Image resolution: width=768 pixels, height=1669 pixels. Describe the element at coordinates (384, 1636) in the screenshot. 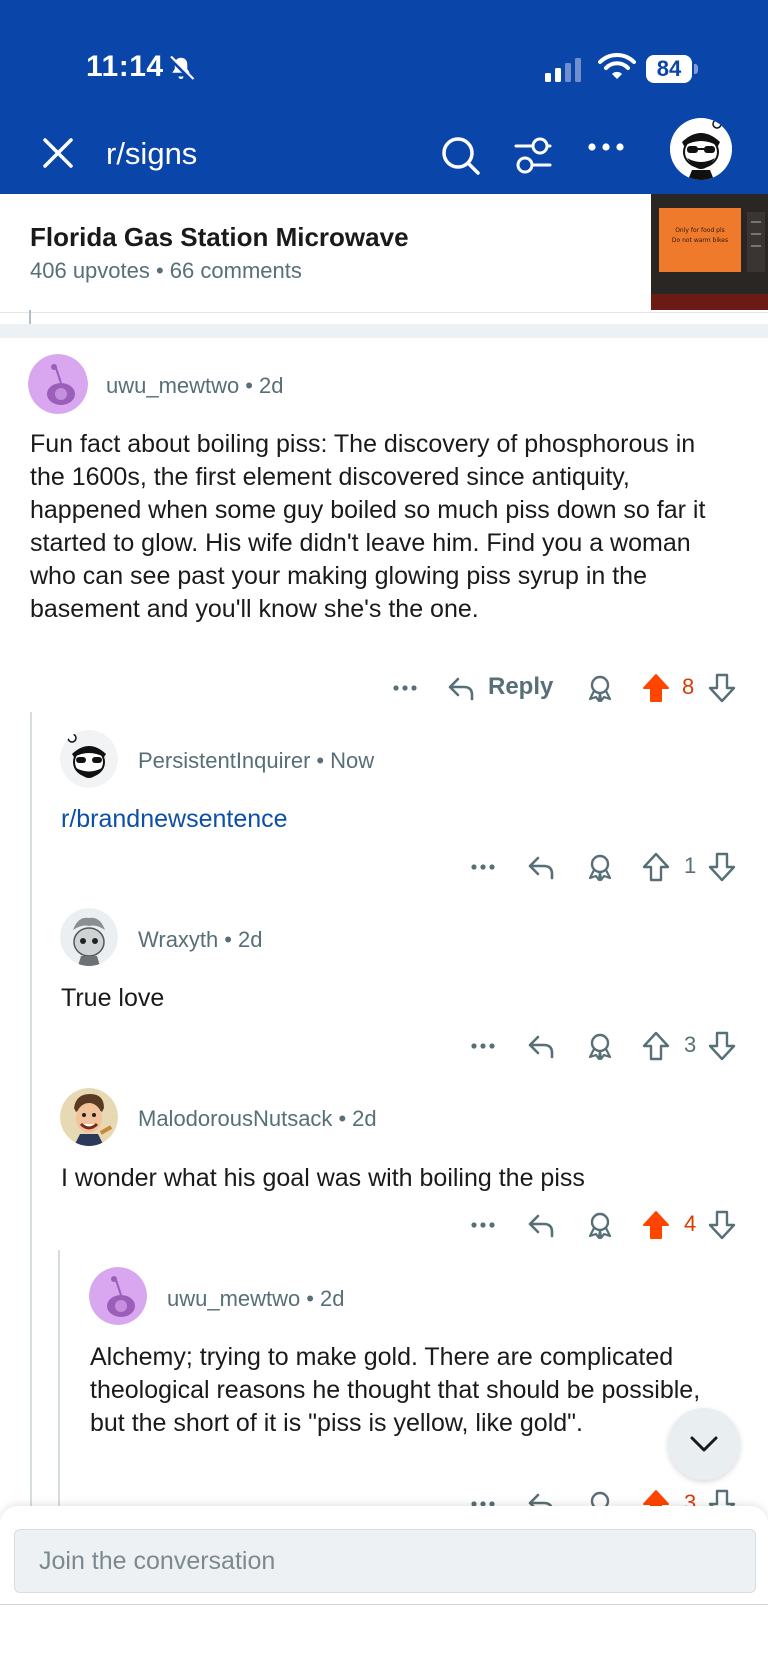

I see `bottom-bar` at that location.